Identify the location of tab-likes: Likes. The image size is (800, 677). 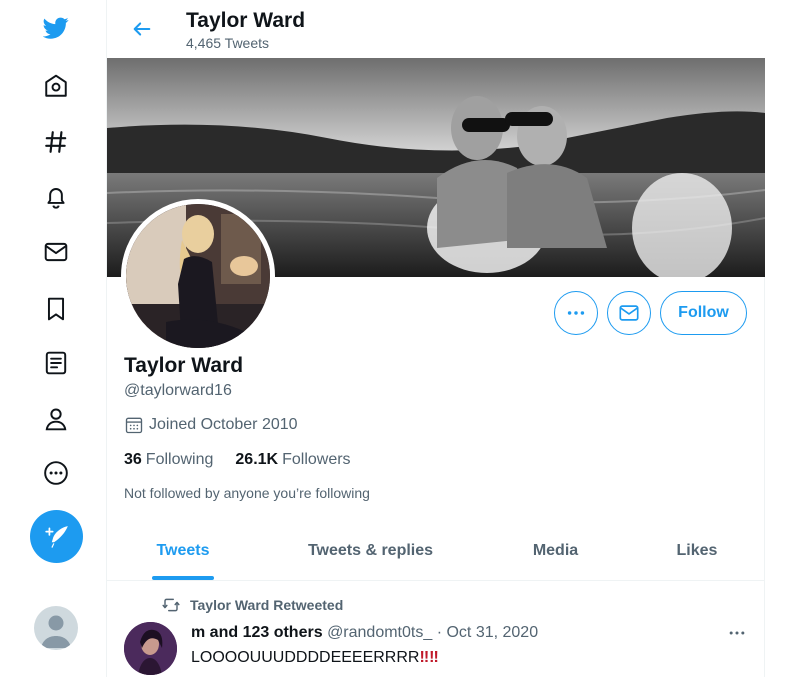
(697, 551).